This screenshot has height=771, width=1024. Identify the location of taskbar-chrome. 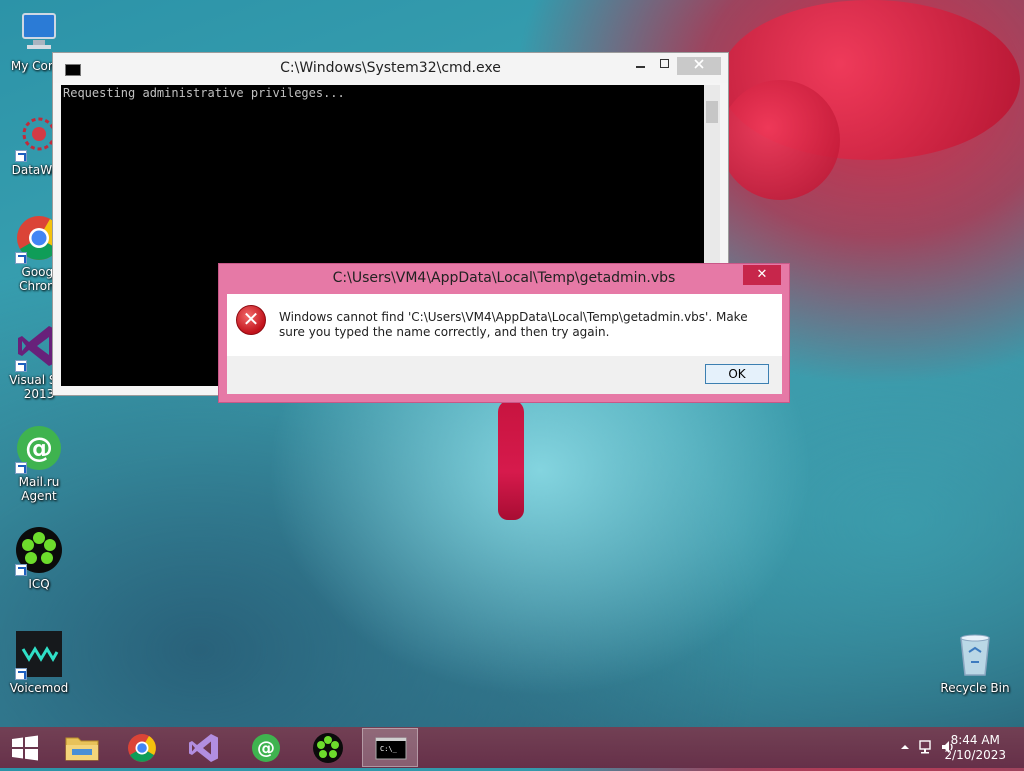
(142, 747).